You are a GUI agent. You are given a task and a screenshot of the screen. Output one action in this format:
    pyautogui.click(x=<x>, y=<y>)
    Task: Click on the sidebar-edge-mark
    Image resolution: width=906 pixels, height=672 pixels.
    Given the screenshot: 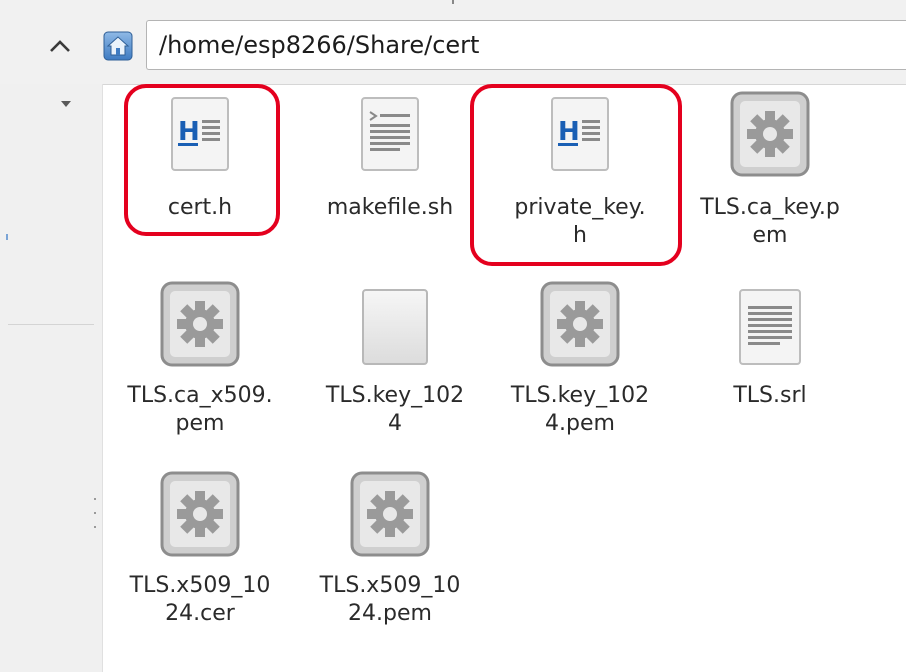 What is the action you would take?
    pyautogui.click(x=7, y=237)
    